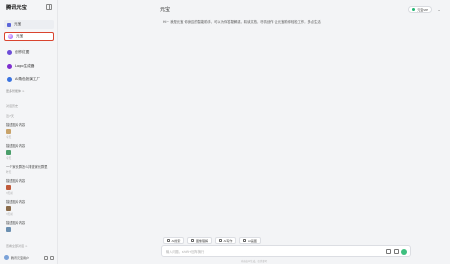  I want to click on new-chat-button: 元宝, so click(29, 24).